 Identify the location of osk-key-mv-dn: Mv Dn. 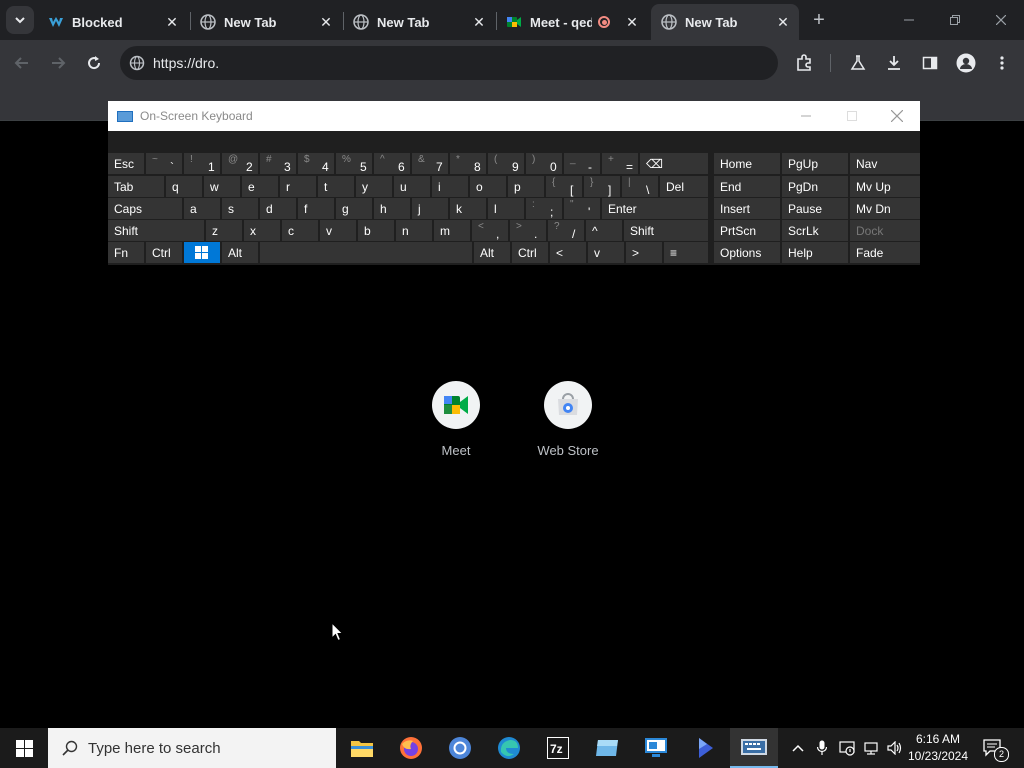
(885, 208).